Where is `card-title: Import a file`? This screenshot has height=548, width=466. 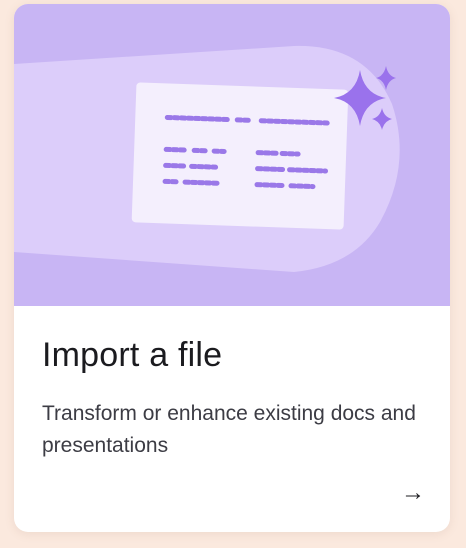 card-title: Import a file is located at coordinates (132, 355).